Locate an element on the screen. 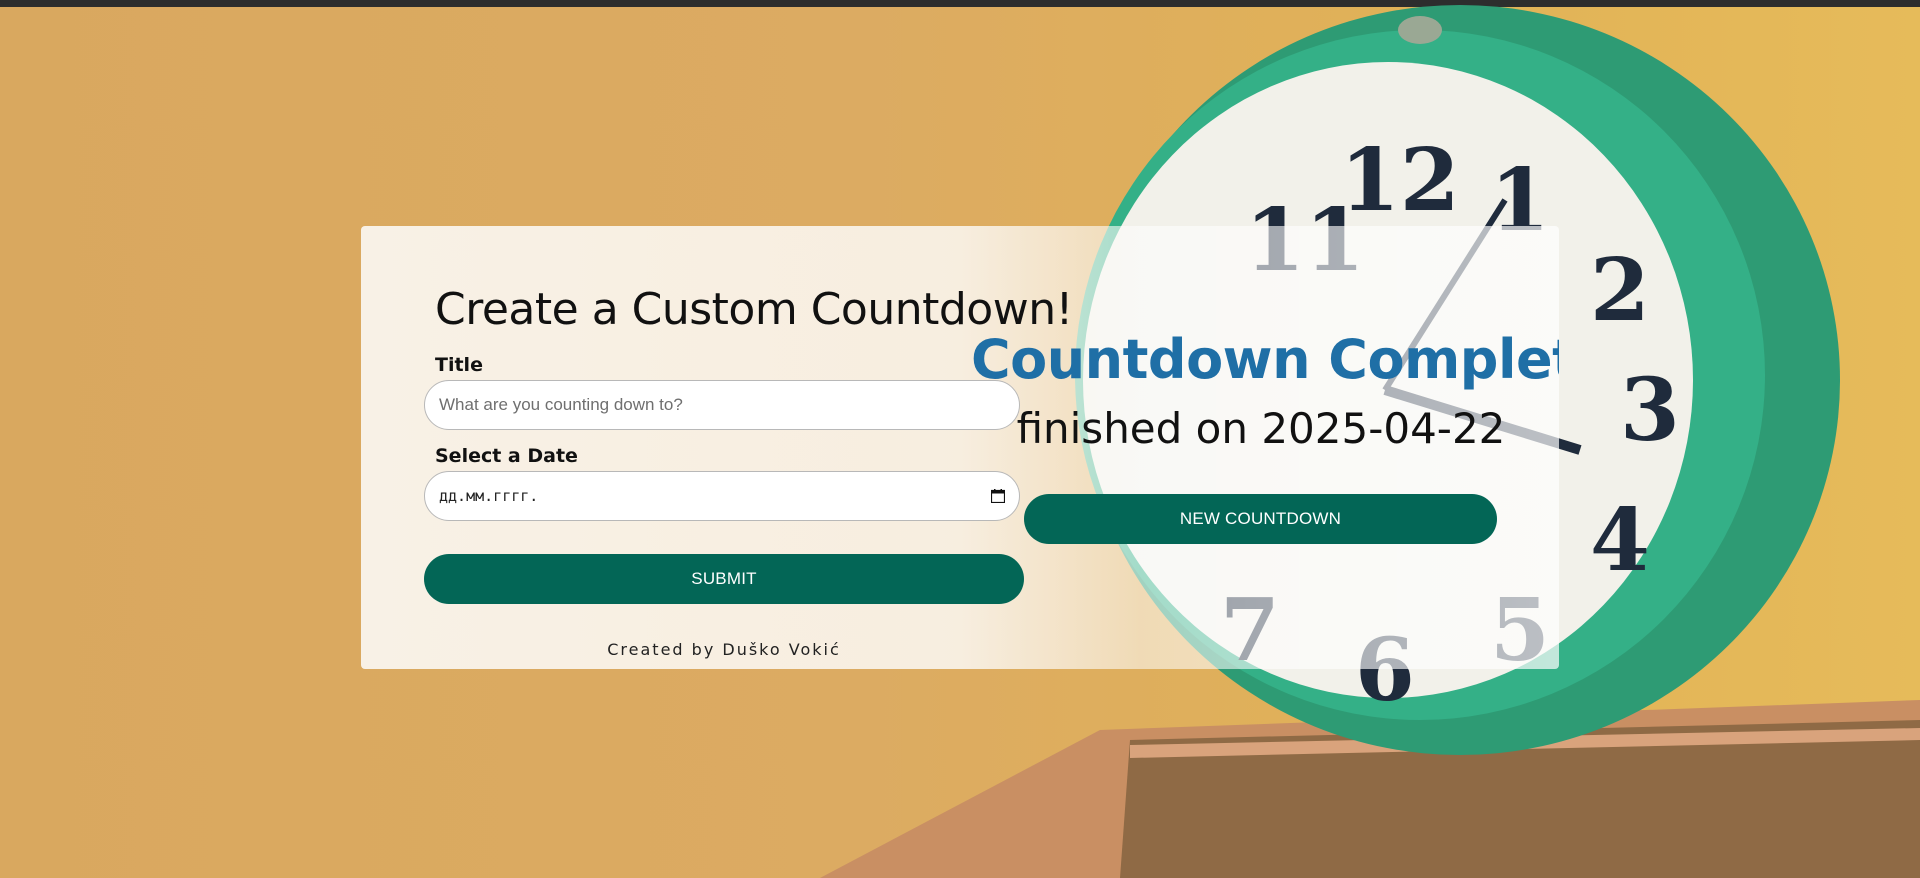  svg-text: 2 is located at coordinates (1620, 290).